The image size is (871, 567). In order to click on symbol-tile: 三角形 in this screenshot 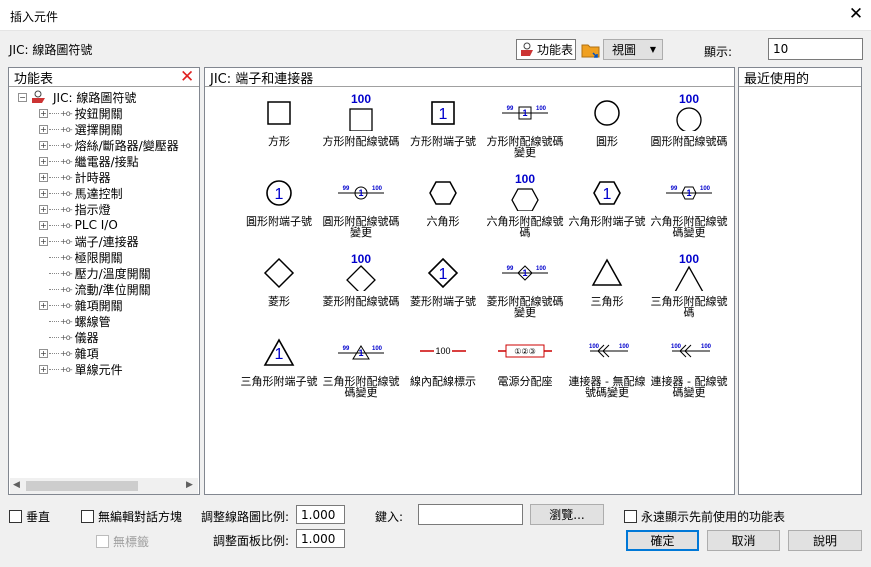, I will do `click(607, 280)`.